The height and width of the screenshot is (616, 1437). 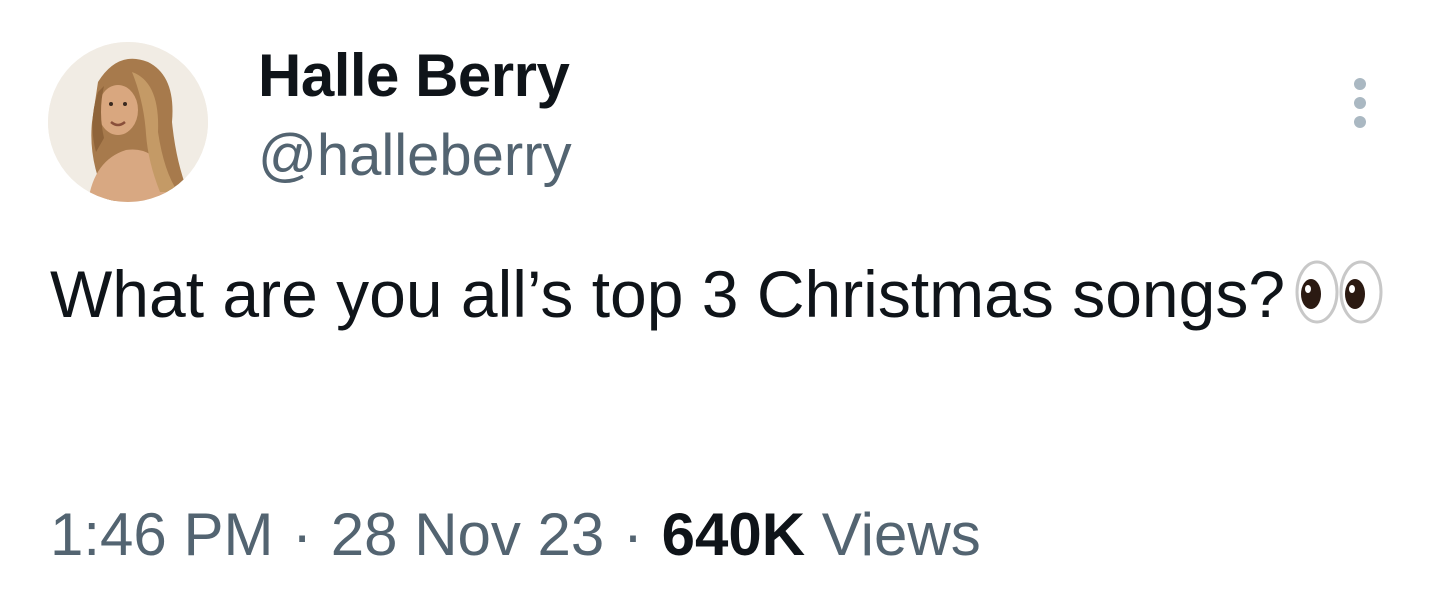 I want to click on tweet-meta: 1:46 PM · 28 Nov 23 · 640K Views, so click(x=515, y=535).